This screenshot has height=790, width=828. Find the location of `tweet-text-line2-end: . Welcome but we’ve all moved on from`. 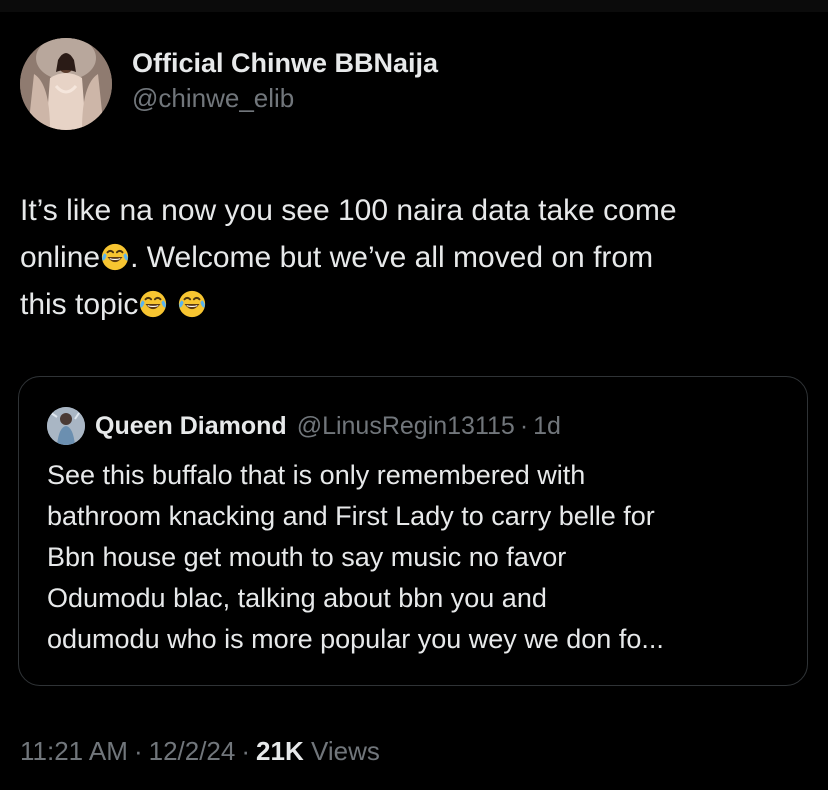

tweet-text-line2-end: . Welcome but we’ve all moved on from is located at coordinates (392, 257).